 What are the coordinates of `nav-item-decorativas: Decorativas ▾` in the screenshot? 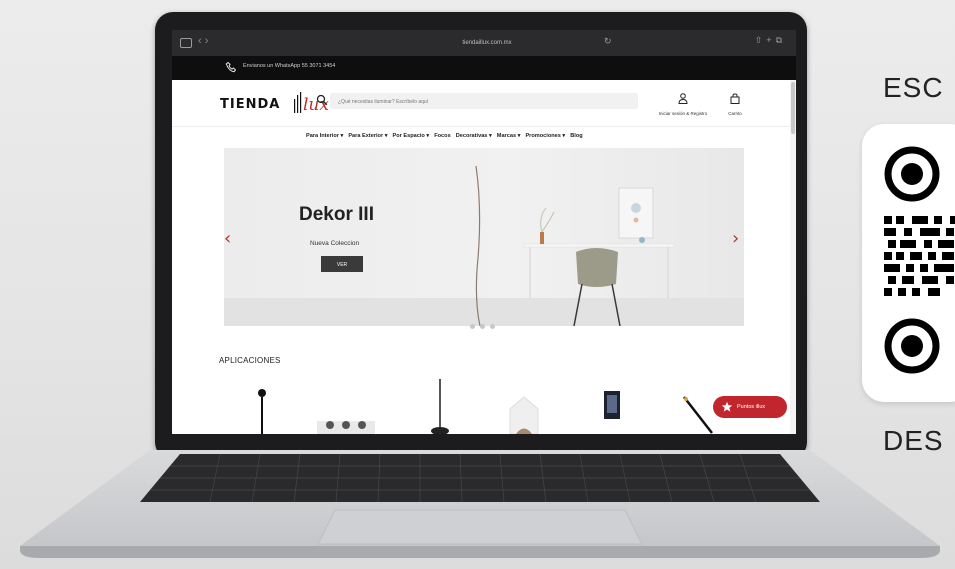 It's located at (474, 136).